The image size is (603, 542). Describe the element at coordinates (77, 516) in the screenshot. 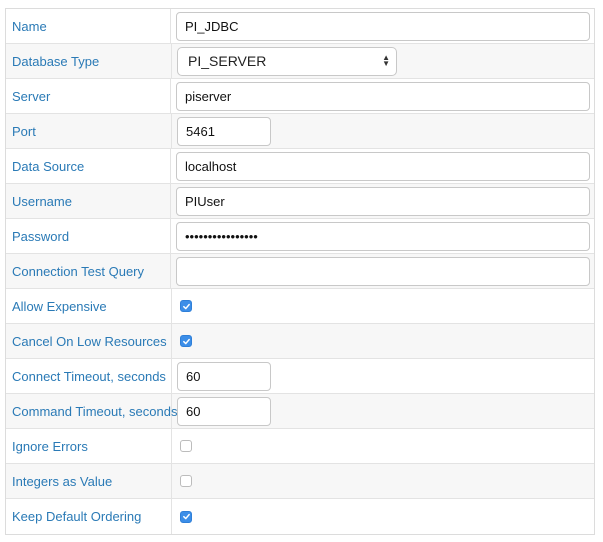

I see `keep-default-ordering-label: Keep Default Ordering` at that location.